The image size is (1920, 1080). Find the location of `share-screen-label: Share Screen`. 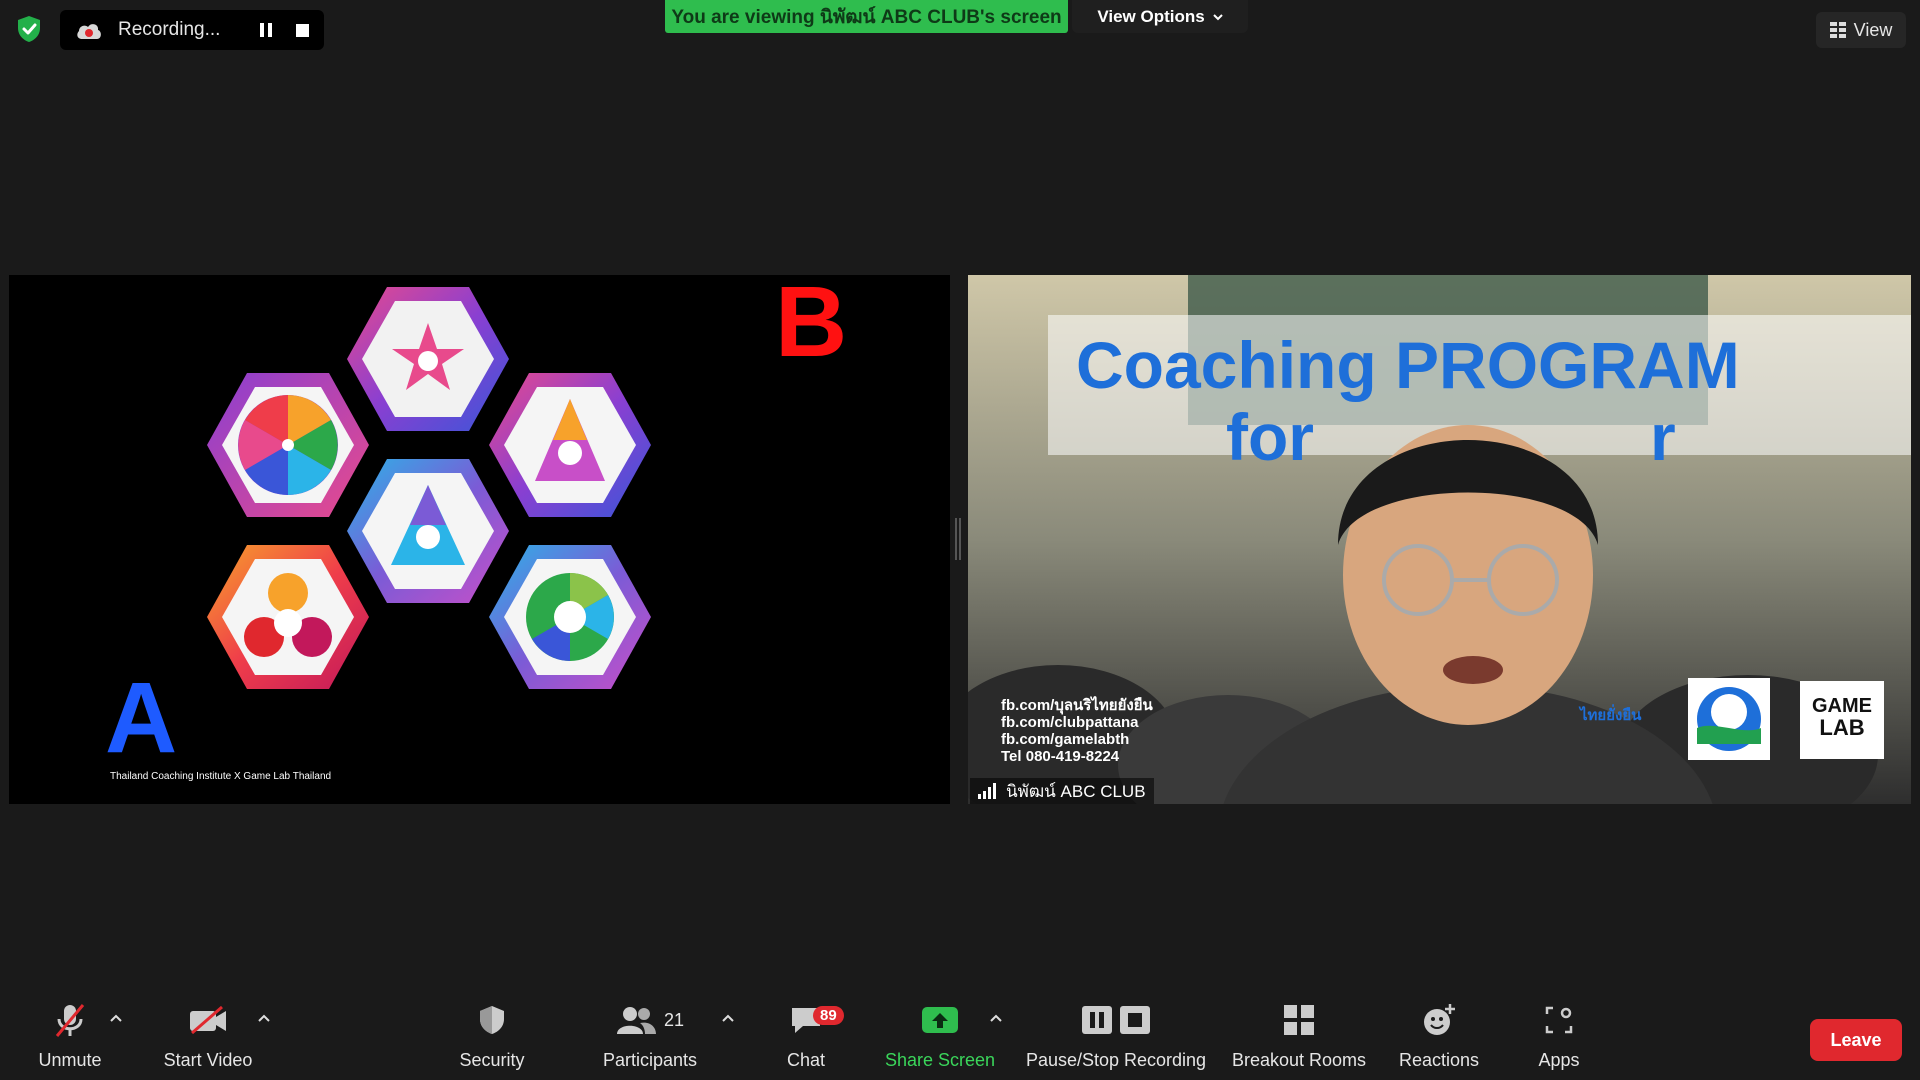

share-screen-label: Share Screen is located at coordinates (940, 1060).